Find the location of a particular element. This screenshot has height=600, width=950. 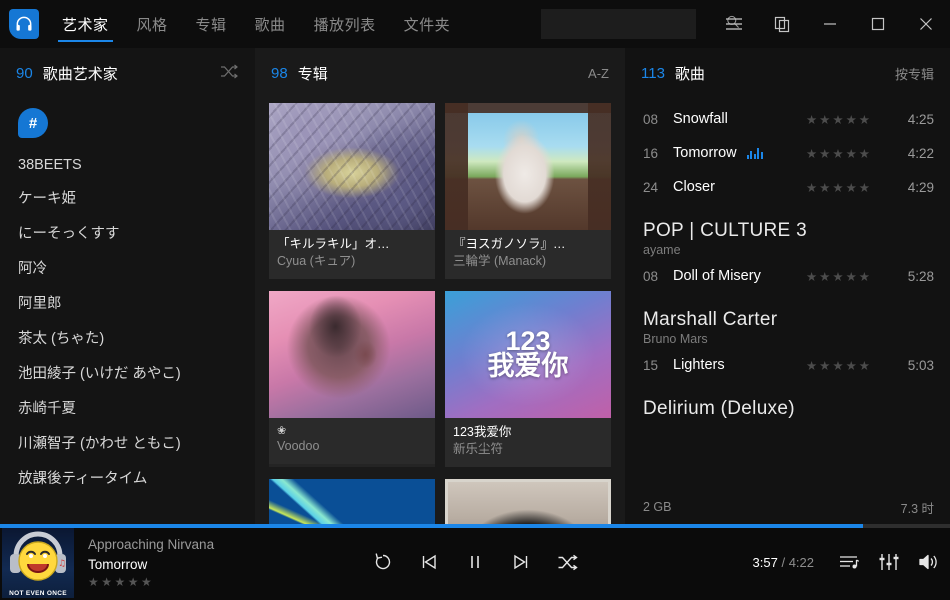

album-caption: 『ヨスガノソラ』… 三輪学 (Manack) is located at coordinates (528, 254).